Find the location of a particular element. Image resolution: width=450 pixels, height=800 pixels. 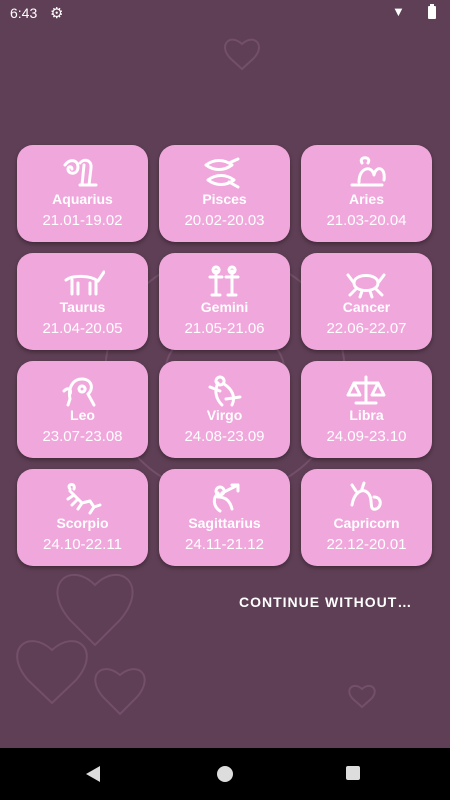

sign-name: Aquarius is located at coordinates (82, 199).